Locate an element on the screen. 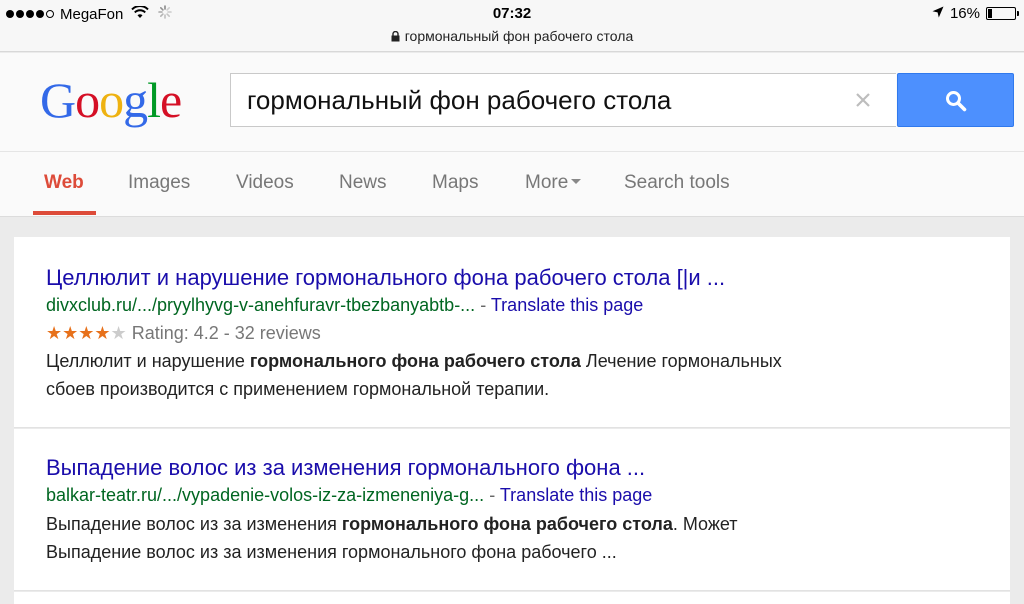 The width and height of the screenshot is (1024, 604). result-rating: ★★★★★ Rating: 4.2 - 32 reviews is located at coordinates (183, 333).